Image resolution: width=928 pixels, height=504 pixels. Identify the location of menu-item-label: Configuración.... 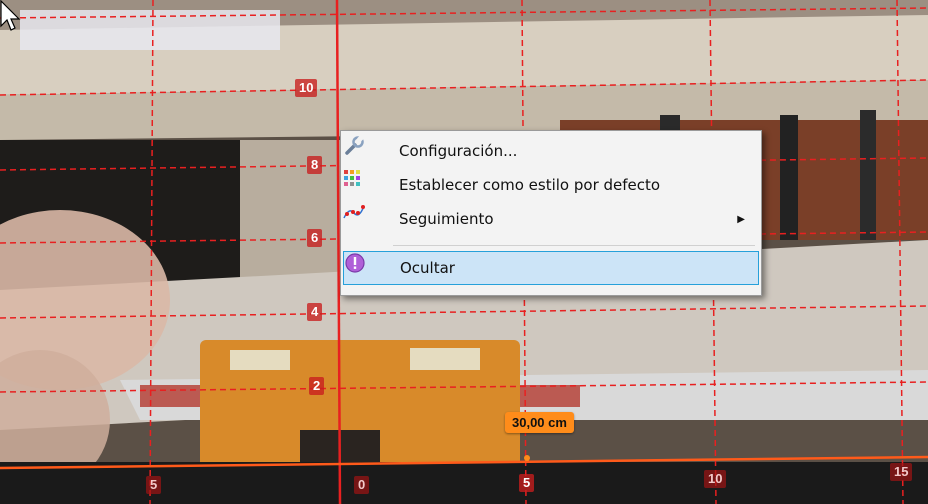
(458, 151).